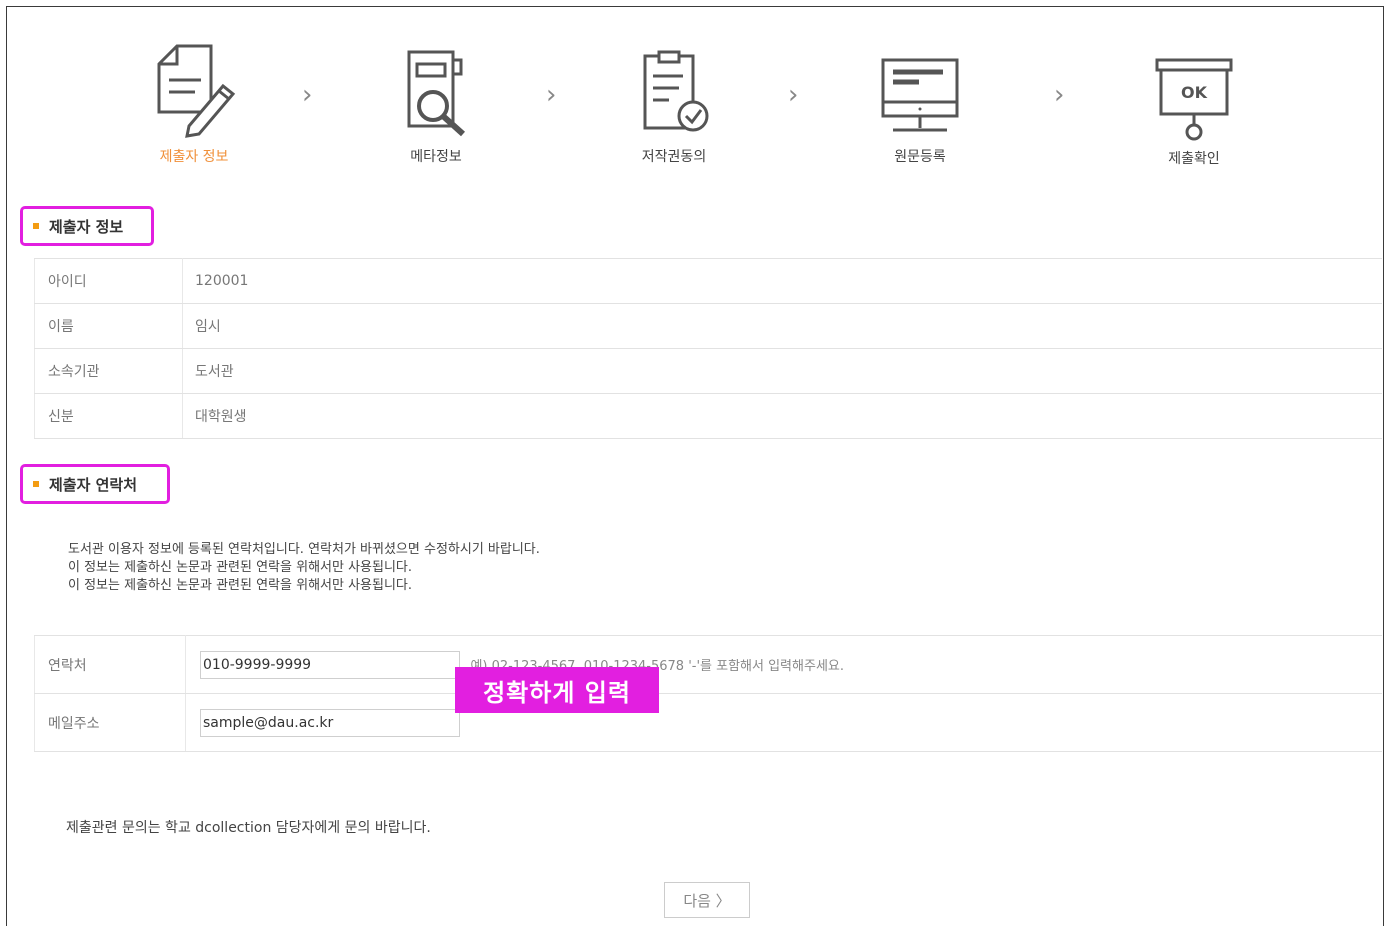 This screenshot has width=1391, height=926. What do you see at coordinates (436, 157) in the screenshot?
I see `step-label: 메타정보` at bounding box center [436, 157].